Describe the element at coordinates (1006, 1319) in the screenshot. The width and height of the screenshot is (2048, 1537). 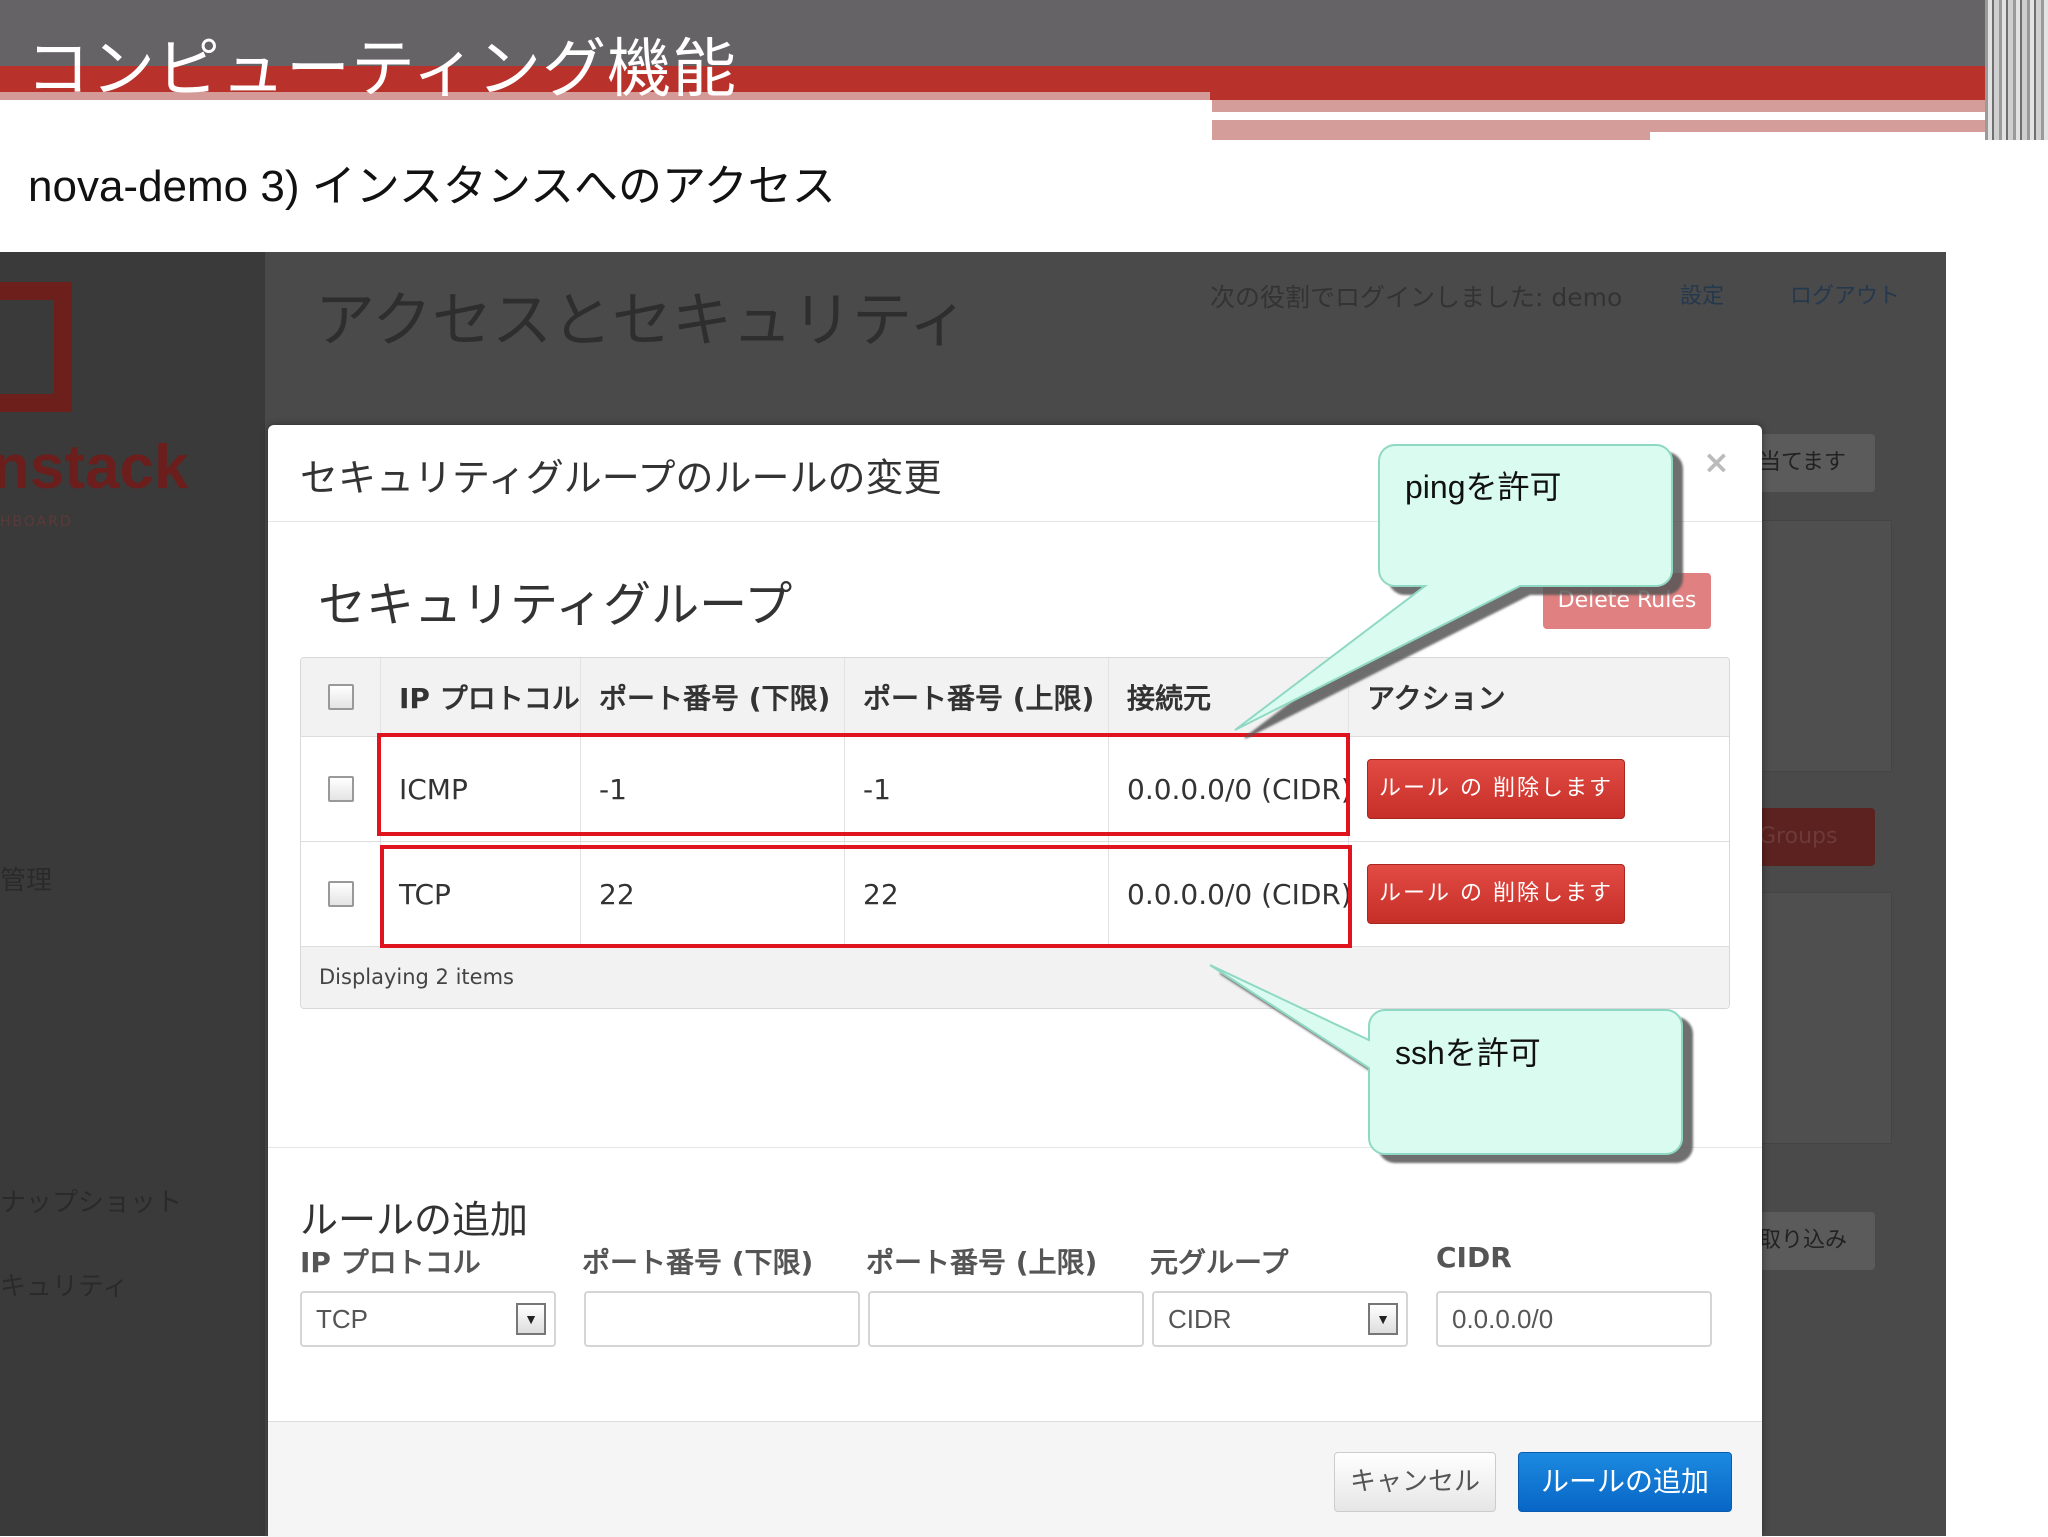
I see `to-port-input` at that location.